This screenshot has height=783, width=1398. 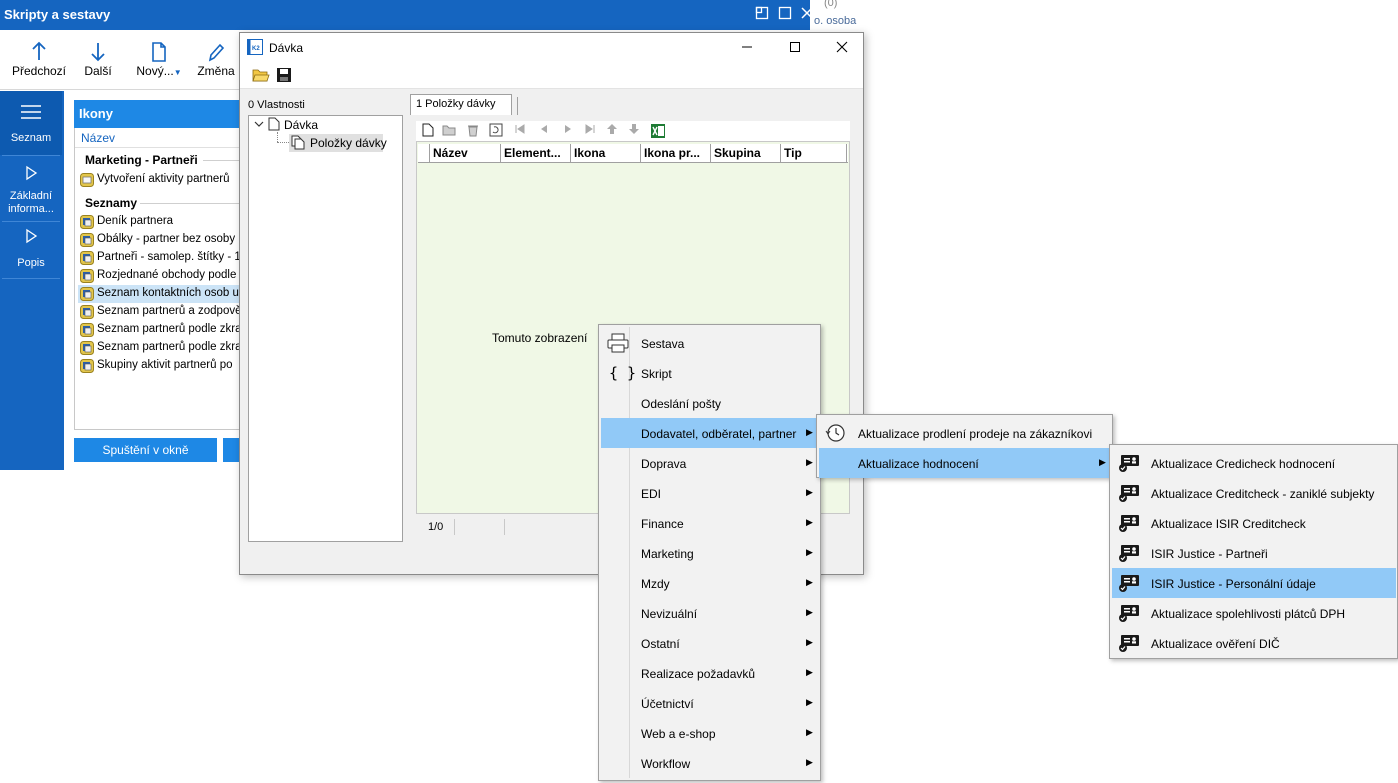 What do you see at coordinates (216, 60) in the screenshot?
I see `edit-button: Změna` at bounding box center [216, 60].